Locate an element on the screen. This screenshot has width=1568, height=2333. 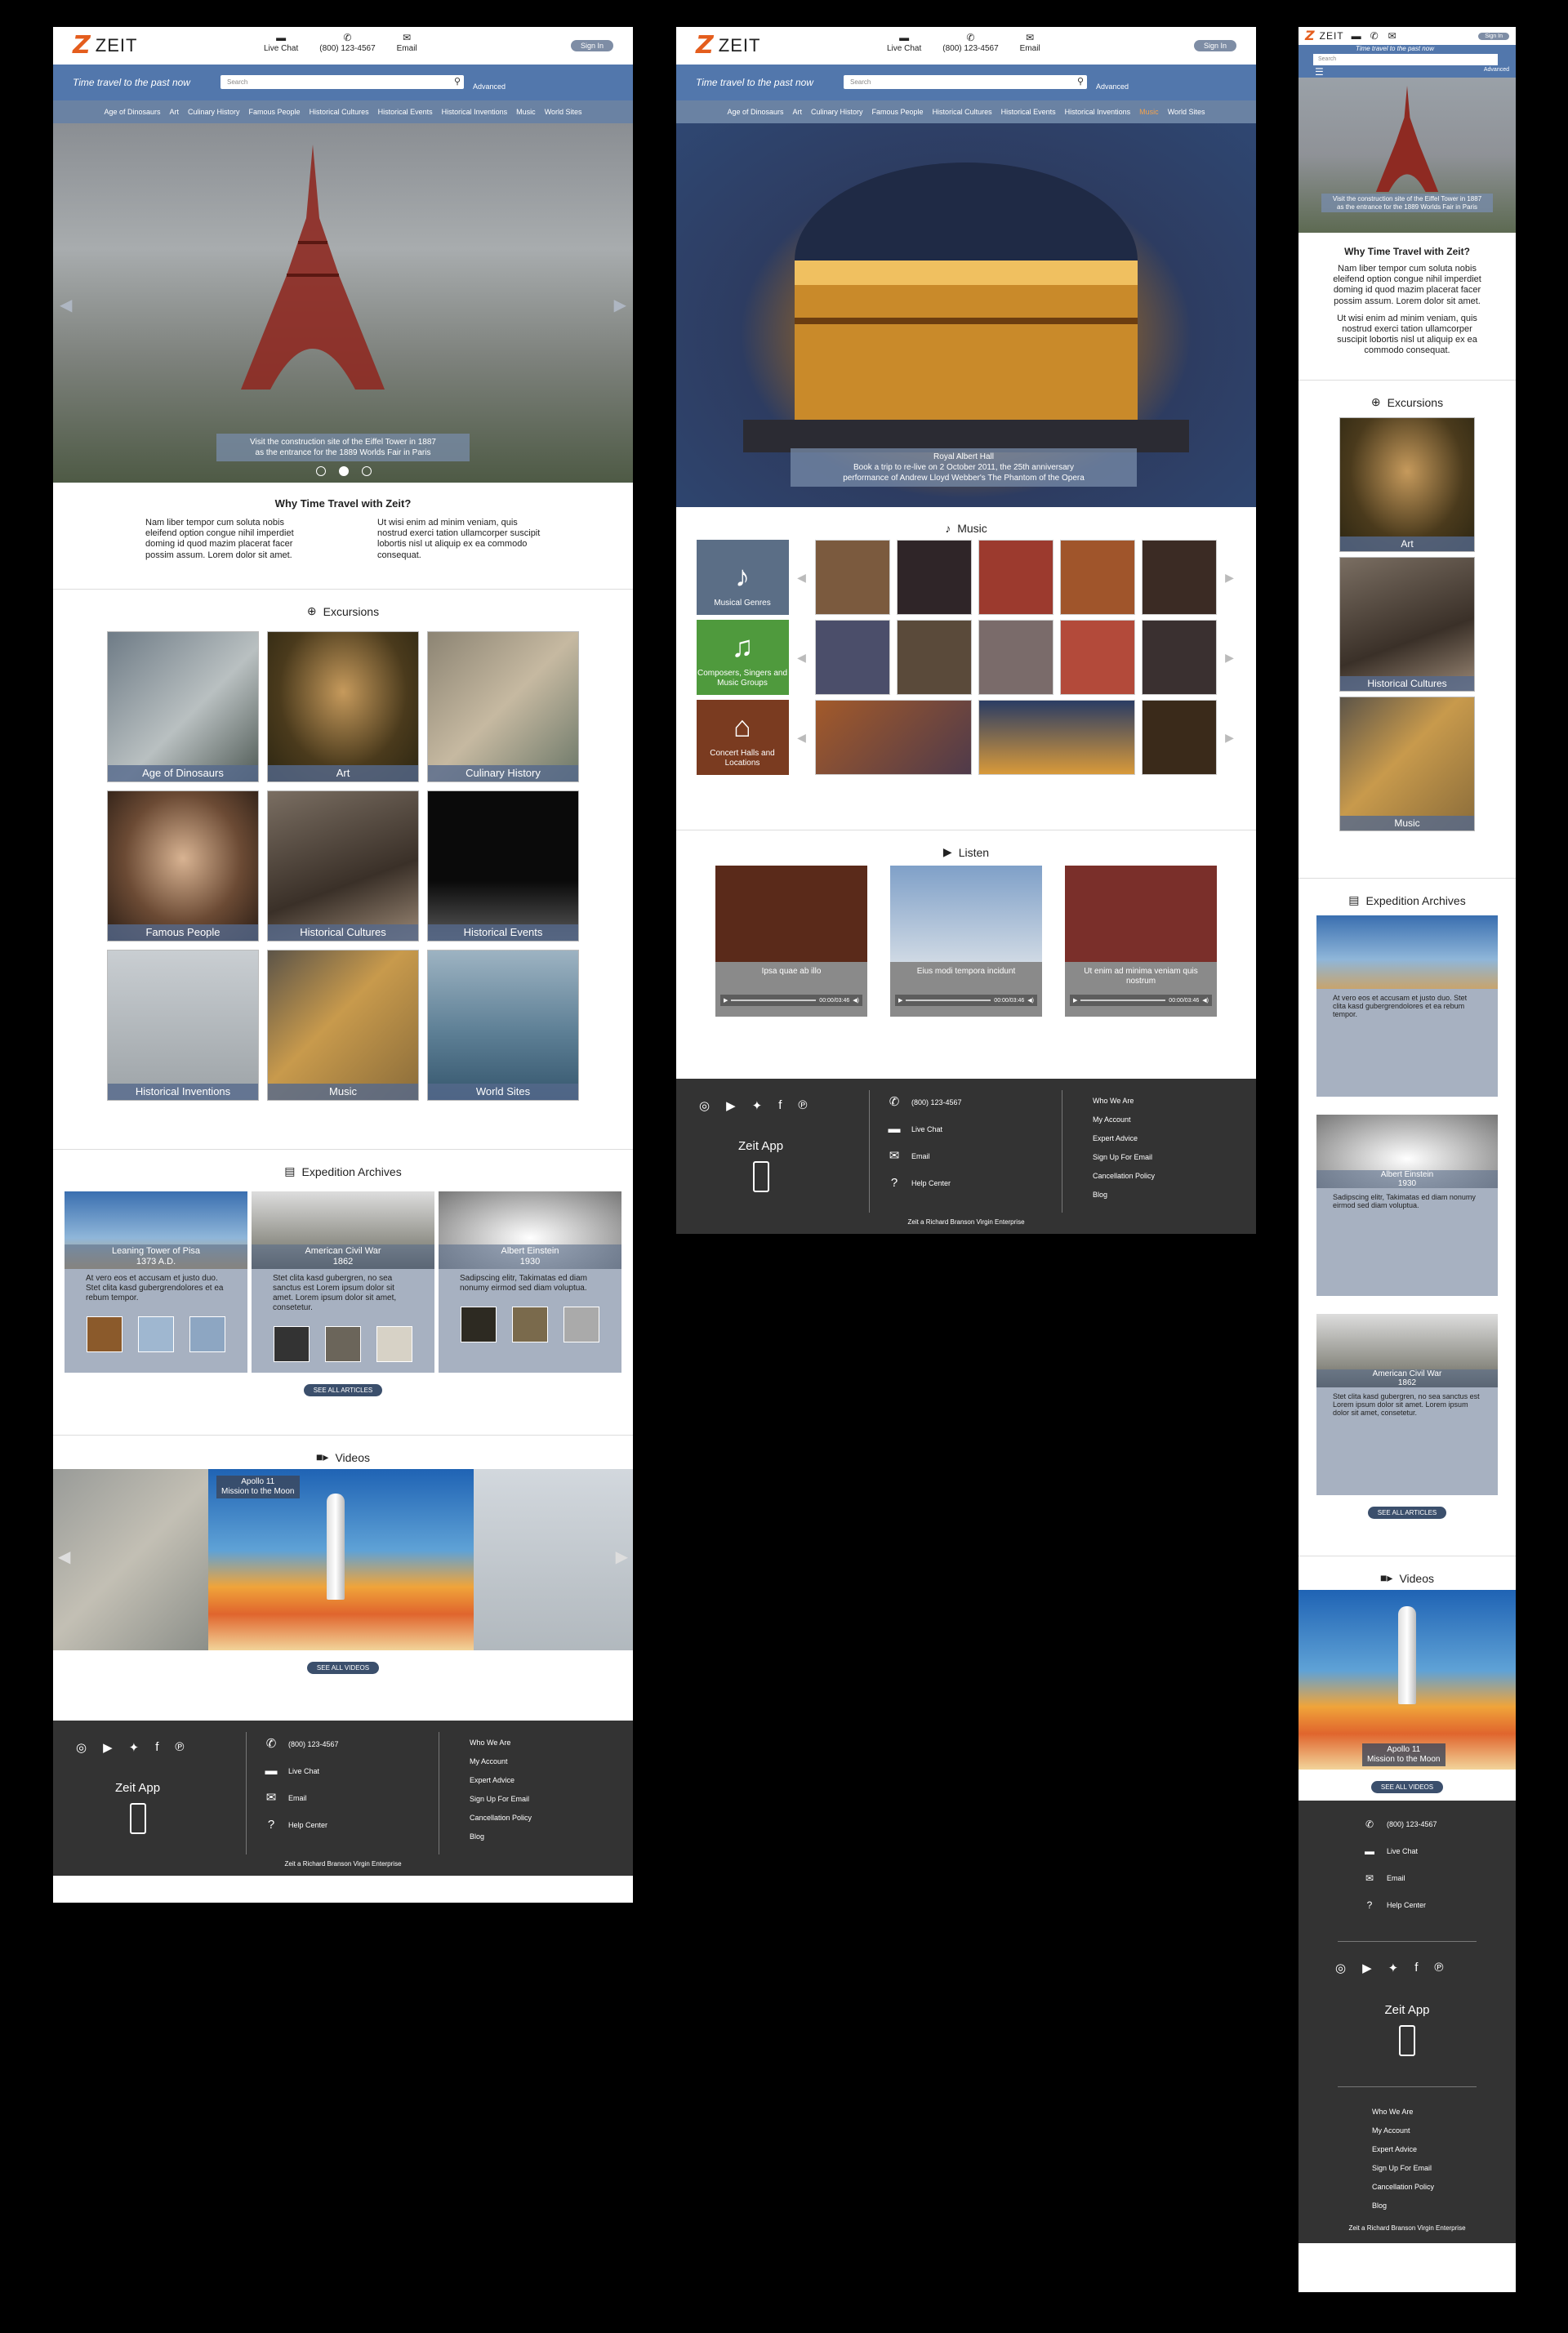
audio-player: ▶ 00:00/03:46 ◀) is located at coordinates (1141, 1001).